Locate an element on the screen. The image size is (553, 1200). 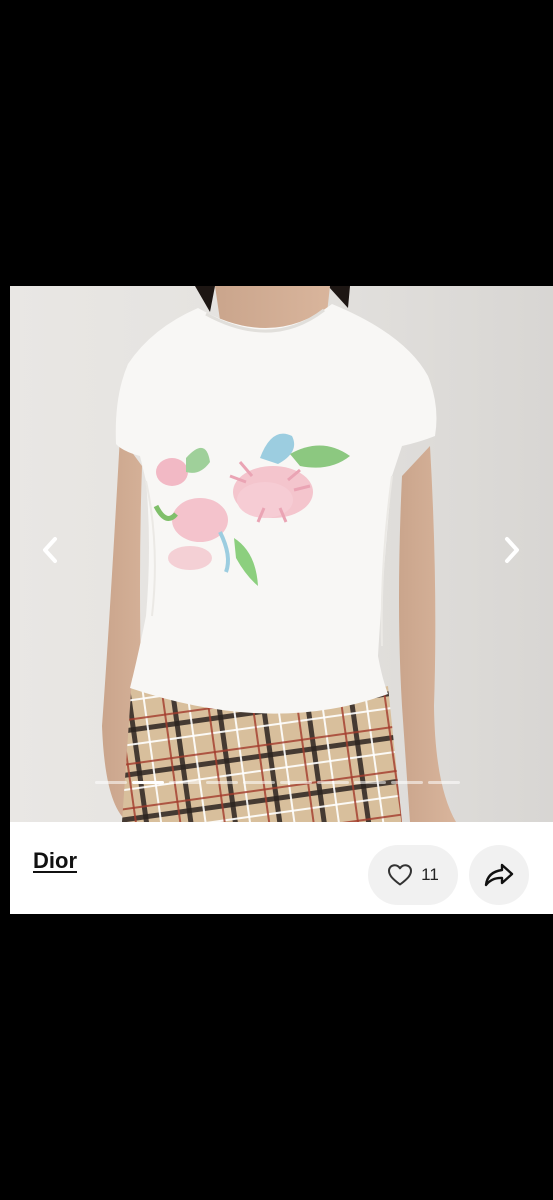
share-button is located at coordinates (499, 875).